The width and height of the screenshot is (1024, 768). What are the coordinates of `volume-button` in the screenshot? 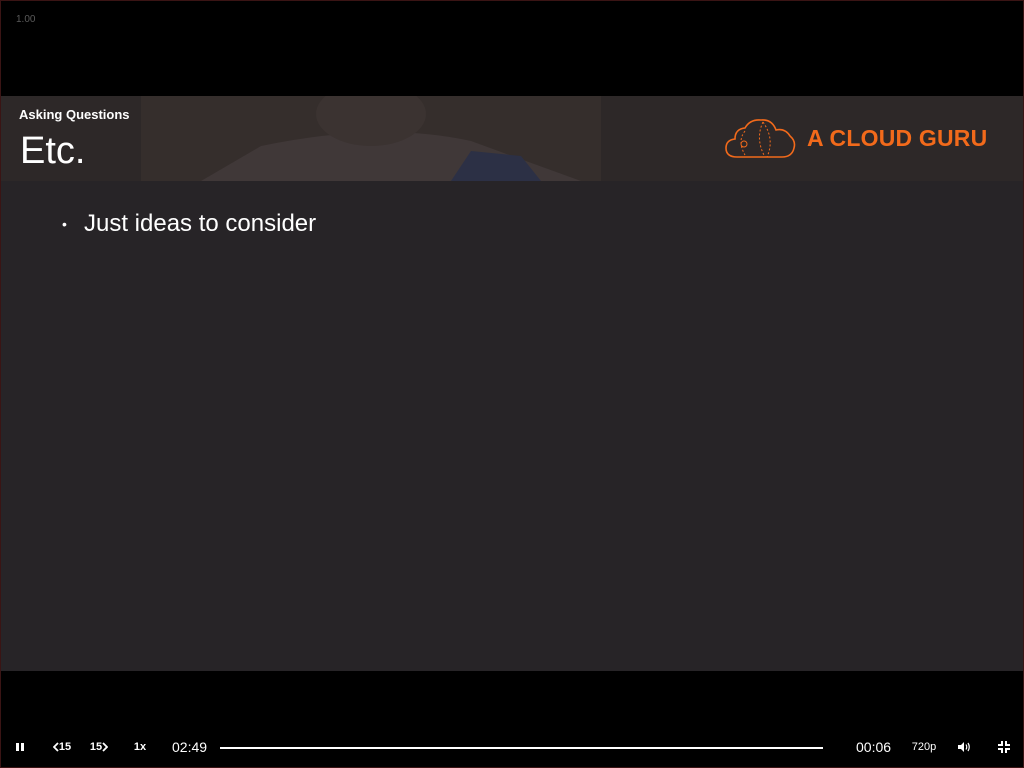 It's located at (964, 747).